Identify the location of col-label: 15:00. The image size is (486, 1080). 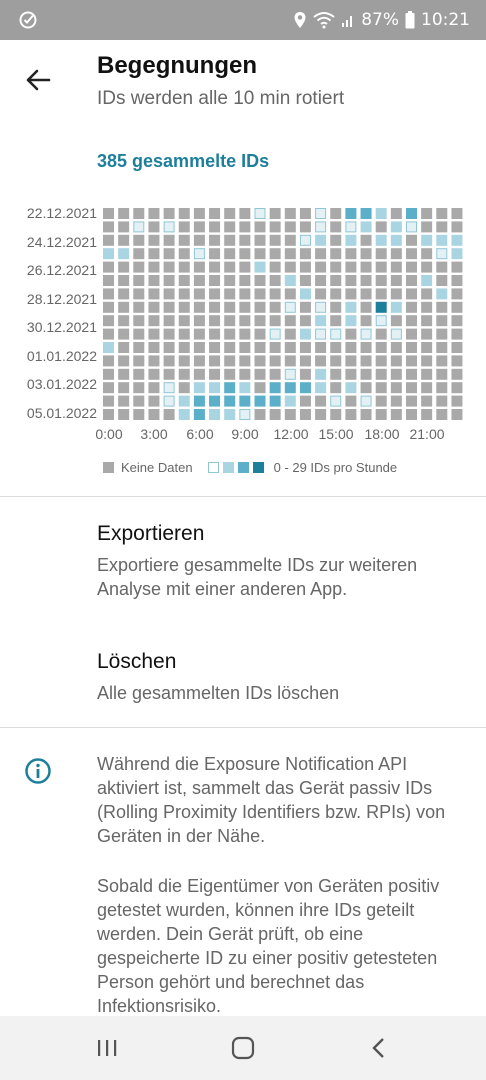
(336, 434).